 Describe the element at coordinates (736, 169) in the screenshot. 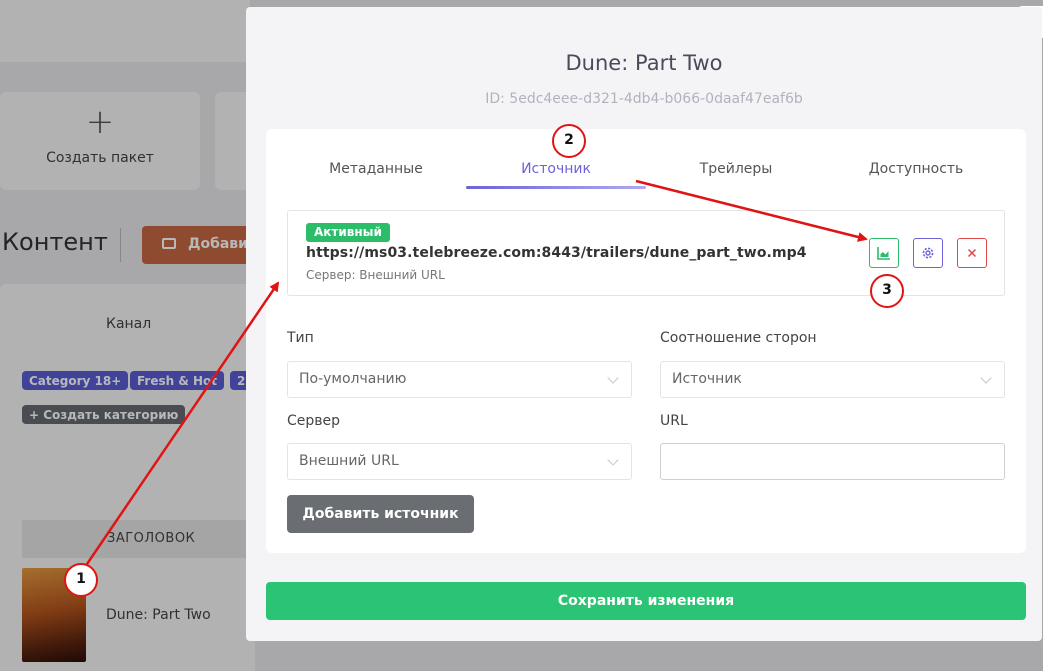

I see `tab-trailers: Трейлеры` at that location.